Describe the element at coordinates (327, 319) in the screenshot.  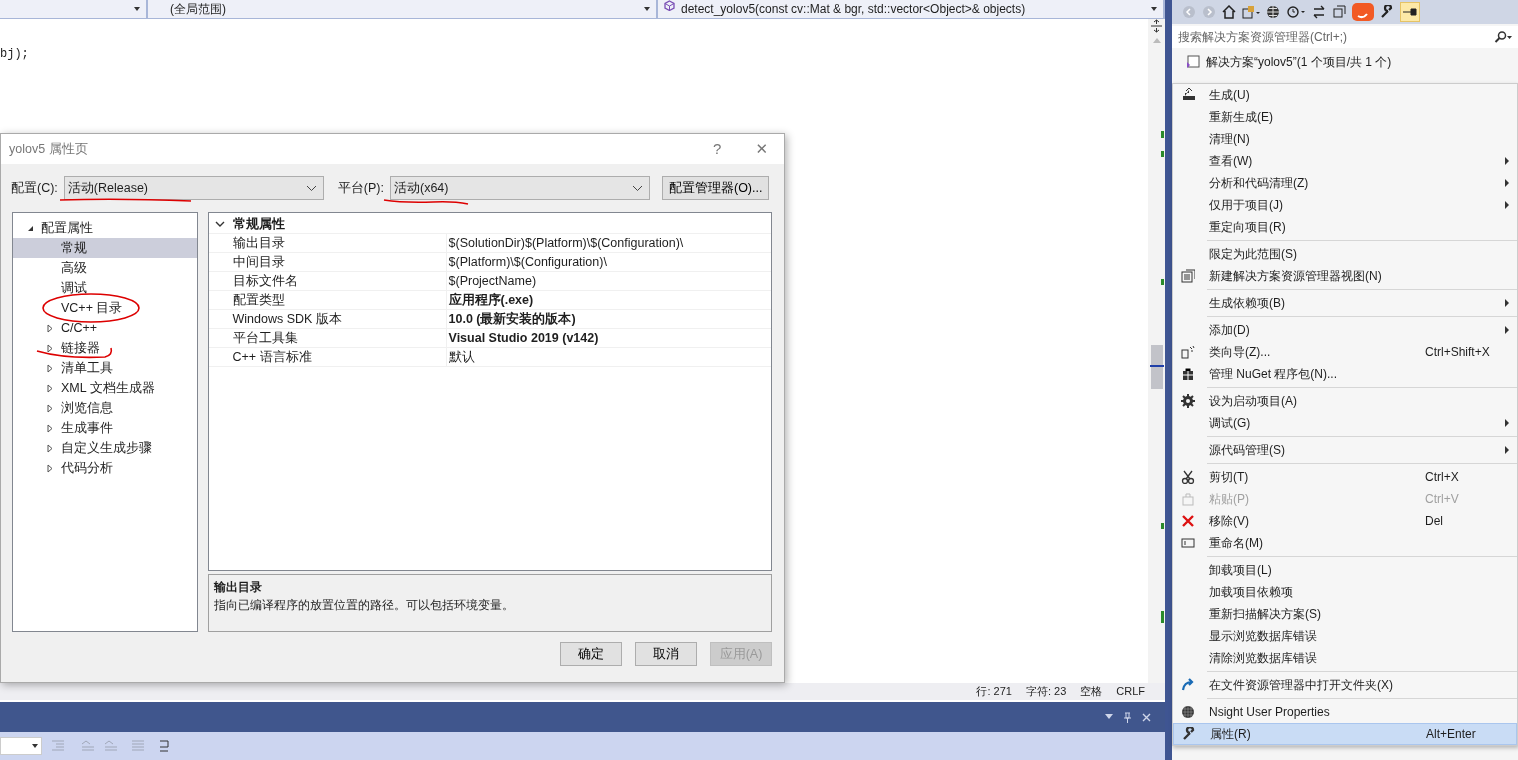
I see `property-name: Windows SDK 版本` at that location.